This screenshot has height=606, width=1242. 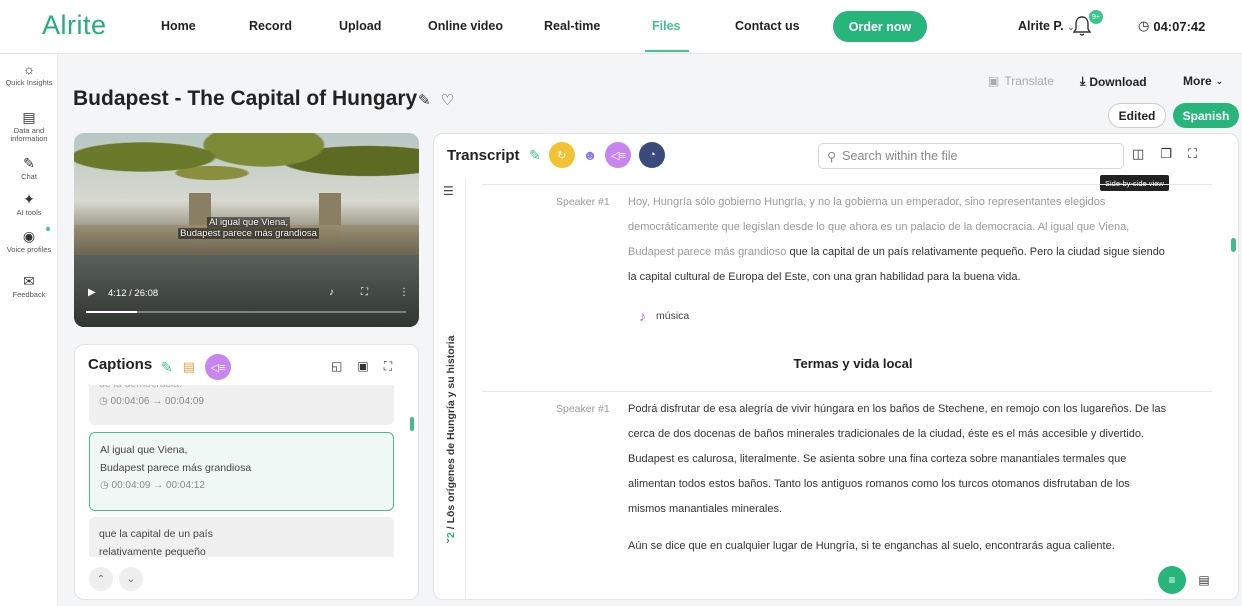 What do you see at coordinates (74, 25) in the screenshot?
I see `app-logo: Alrite` at bounding box center [74, 25].